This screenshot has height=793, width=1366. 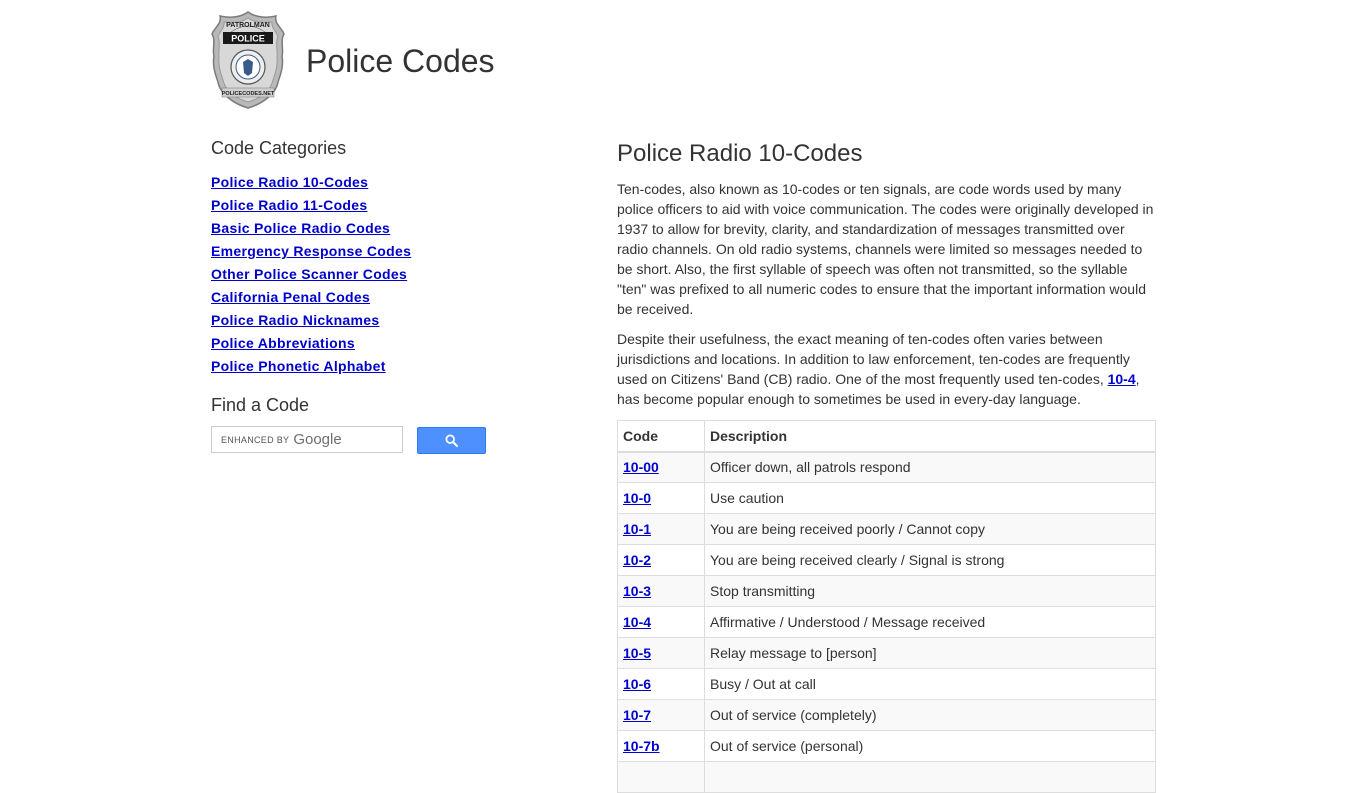 What do you see at coordinates (661, 436) in the screenshot?
I see `column-header-code: Code` at bounding box center [661, 436].